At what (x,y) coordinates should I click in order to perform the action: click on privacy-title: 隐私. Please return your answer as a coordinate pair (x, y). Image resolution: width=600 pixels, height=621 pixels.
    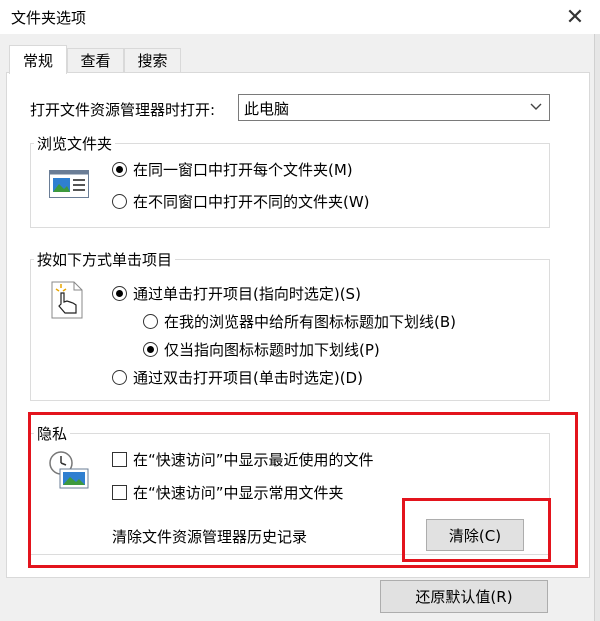
    Looking at the image, I should click on (52, 433).